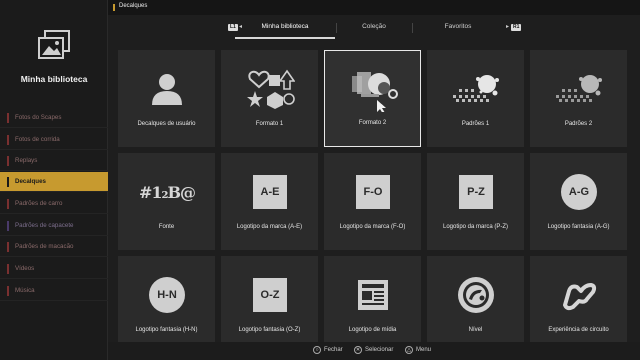 The height and width of the screenshot is (360, 640). I want to click on card-logotipo-marca-fo: F-O Logotipo da marca (F-O), so click(372, 201).